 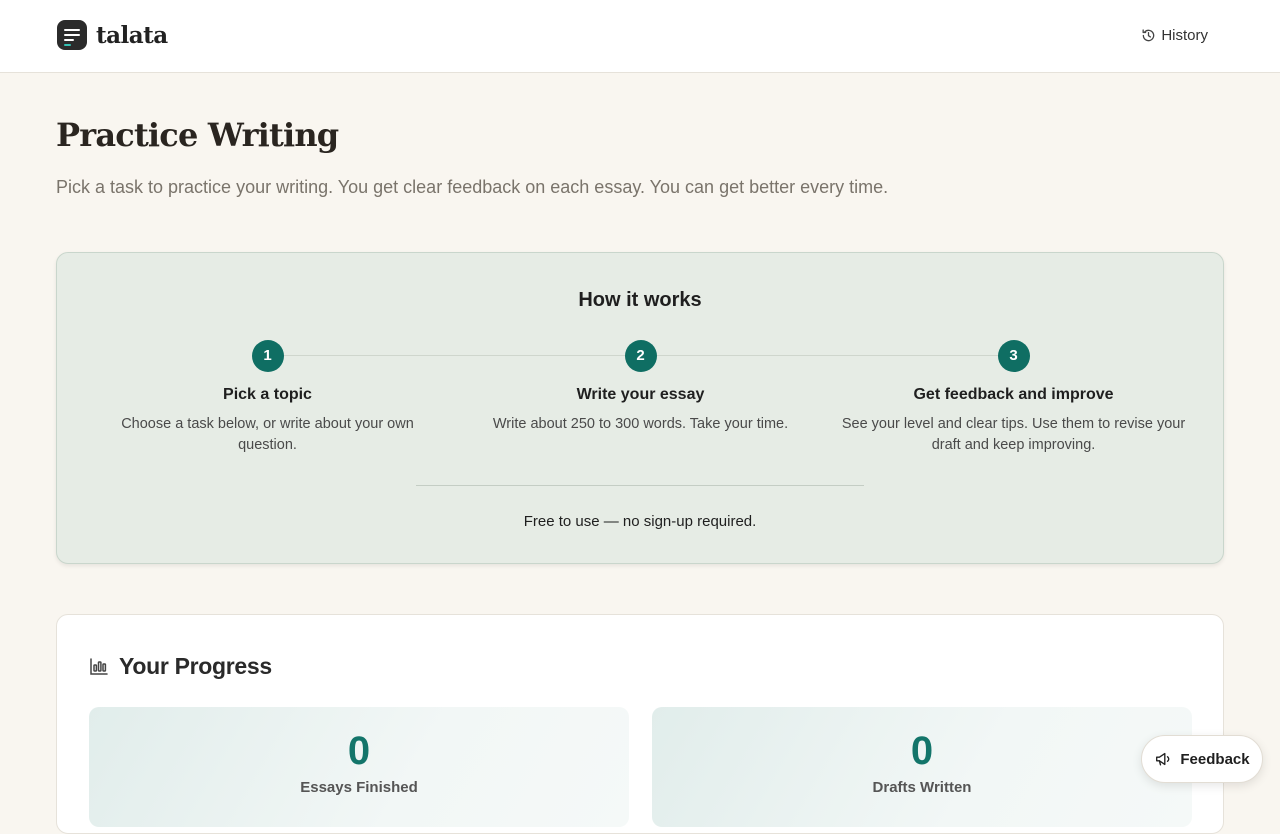 What do you see at coordinates (195, 666) in the screenshot?
I see `progress-title: Your Progress` at bounding box center [195, 666].